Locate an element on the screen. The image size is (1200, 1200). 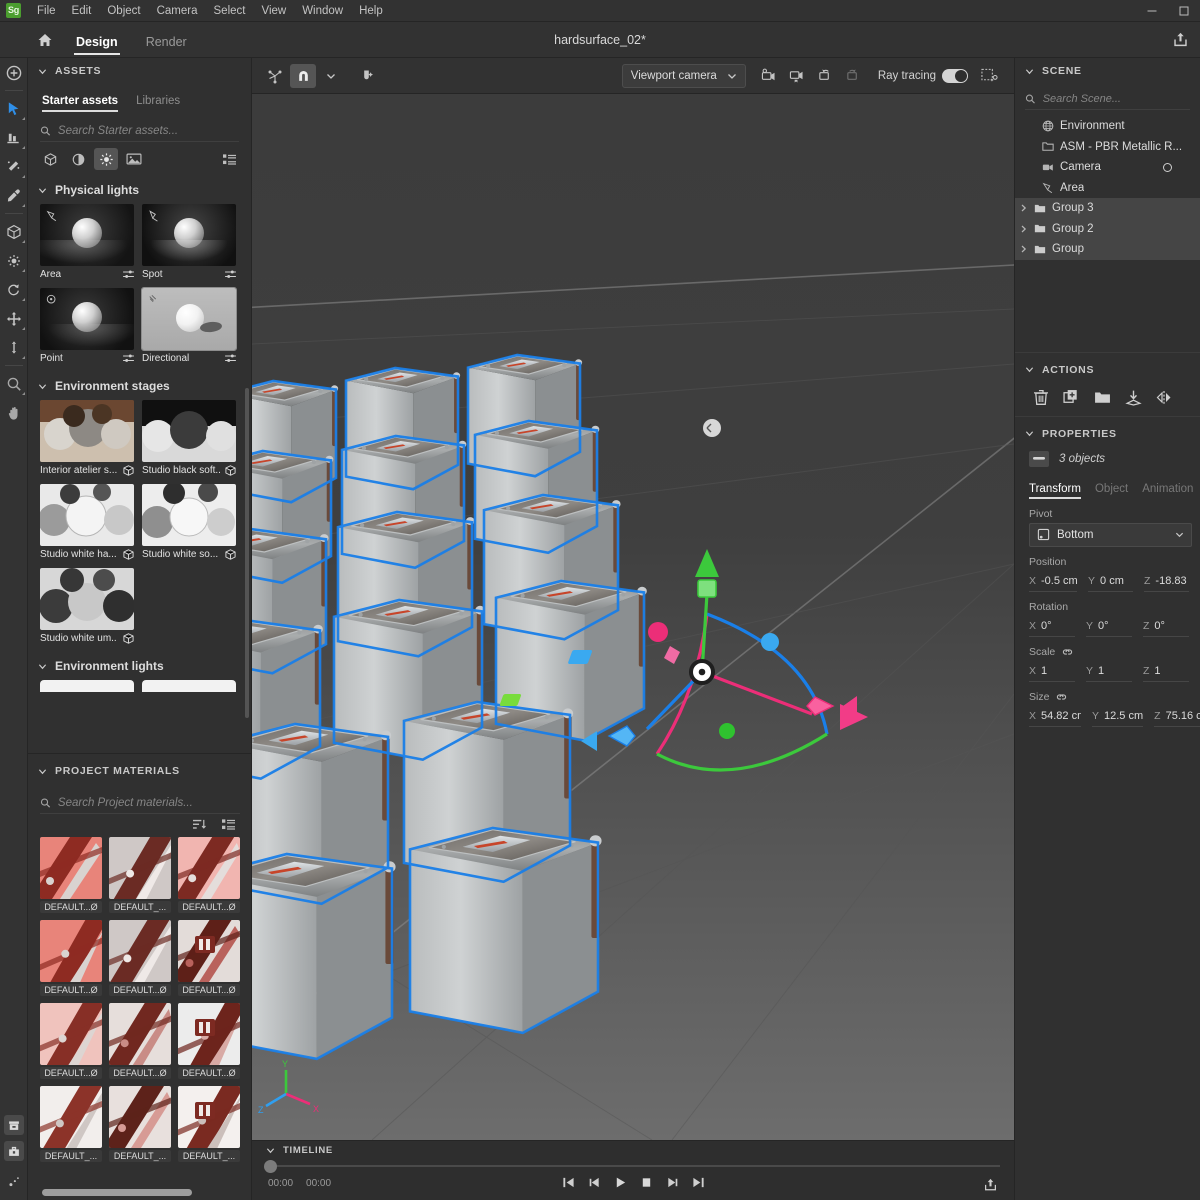
timeline-export-button is located at coordinates (990, 1184).